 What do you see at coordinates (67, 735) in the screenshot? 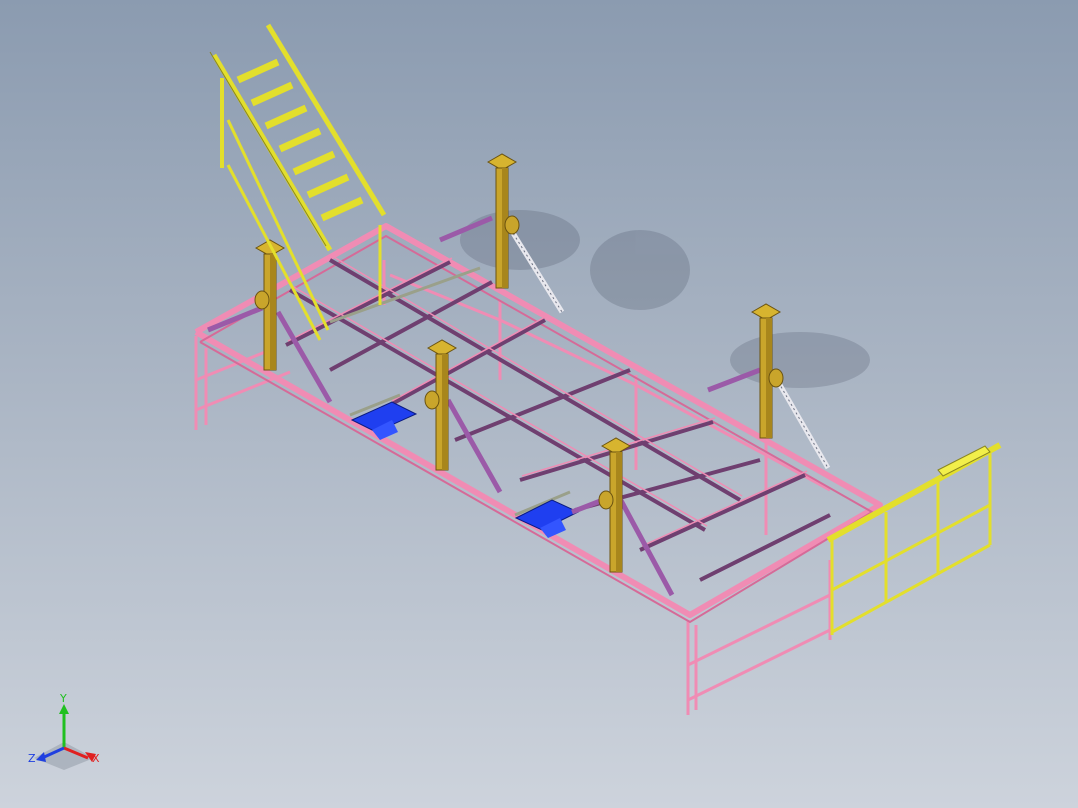
I see `coordinate-triad-icon: Y X Z` at bounding box center [67, 735].